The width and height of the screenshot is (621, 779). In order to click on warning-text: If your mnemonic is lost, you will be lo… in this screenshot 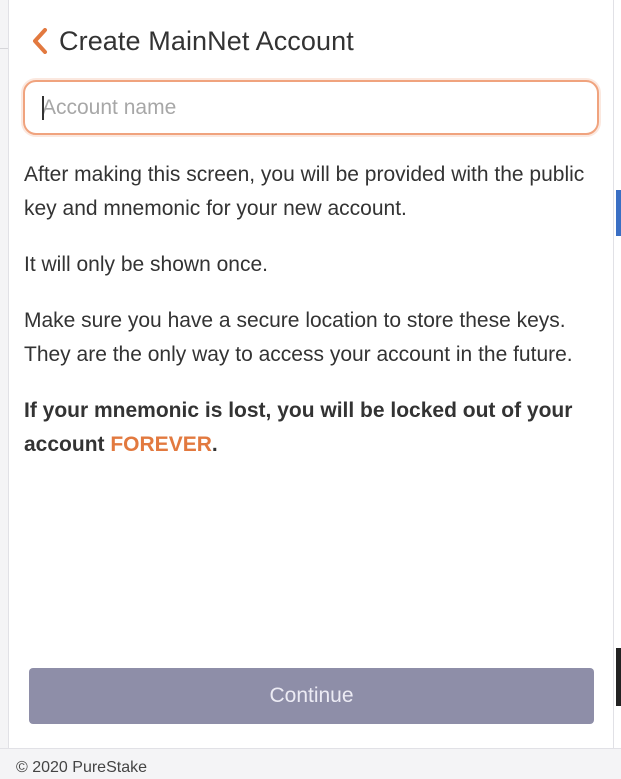, I will do `click(298, 427)`.